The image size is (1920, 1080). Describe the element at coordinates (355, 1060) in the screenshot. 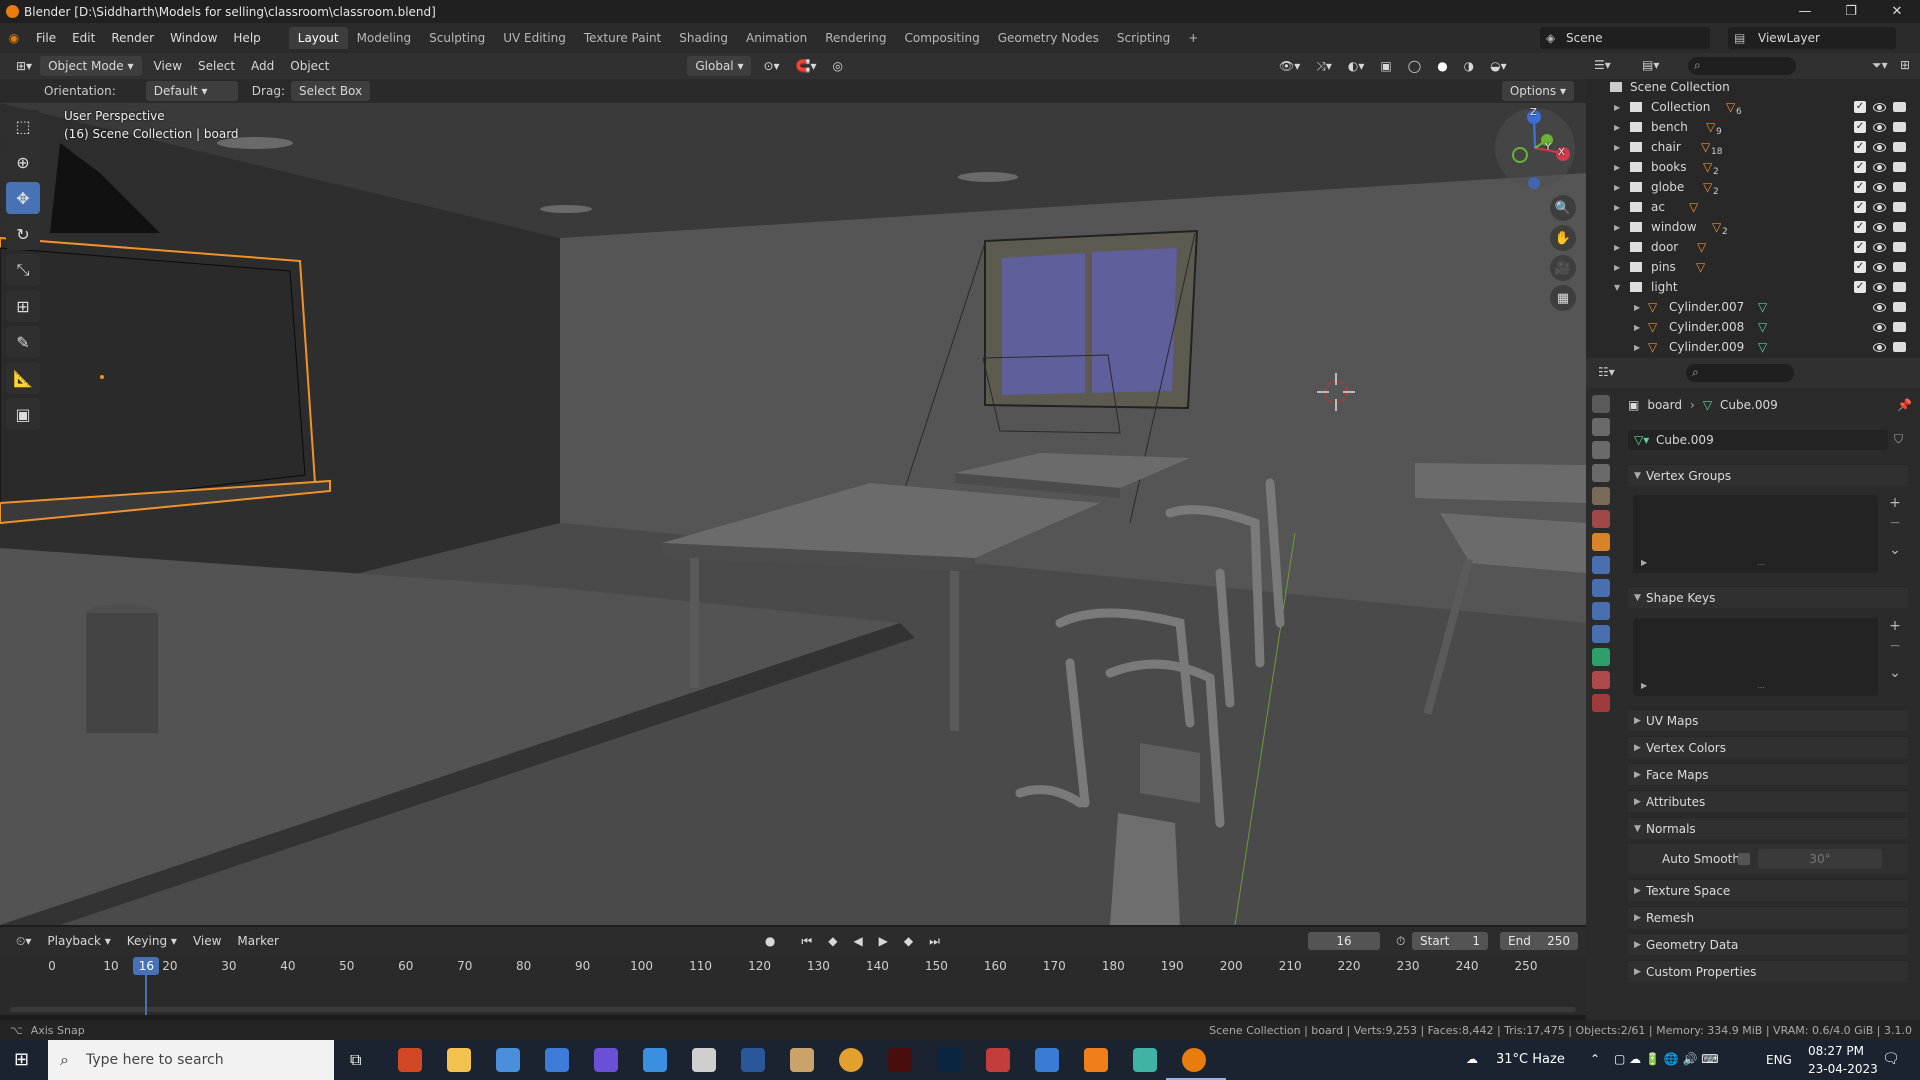

I see `task-view-icon: ⧉` at that location.